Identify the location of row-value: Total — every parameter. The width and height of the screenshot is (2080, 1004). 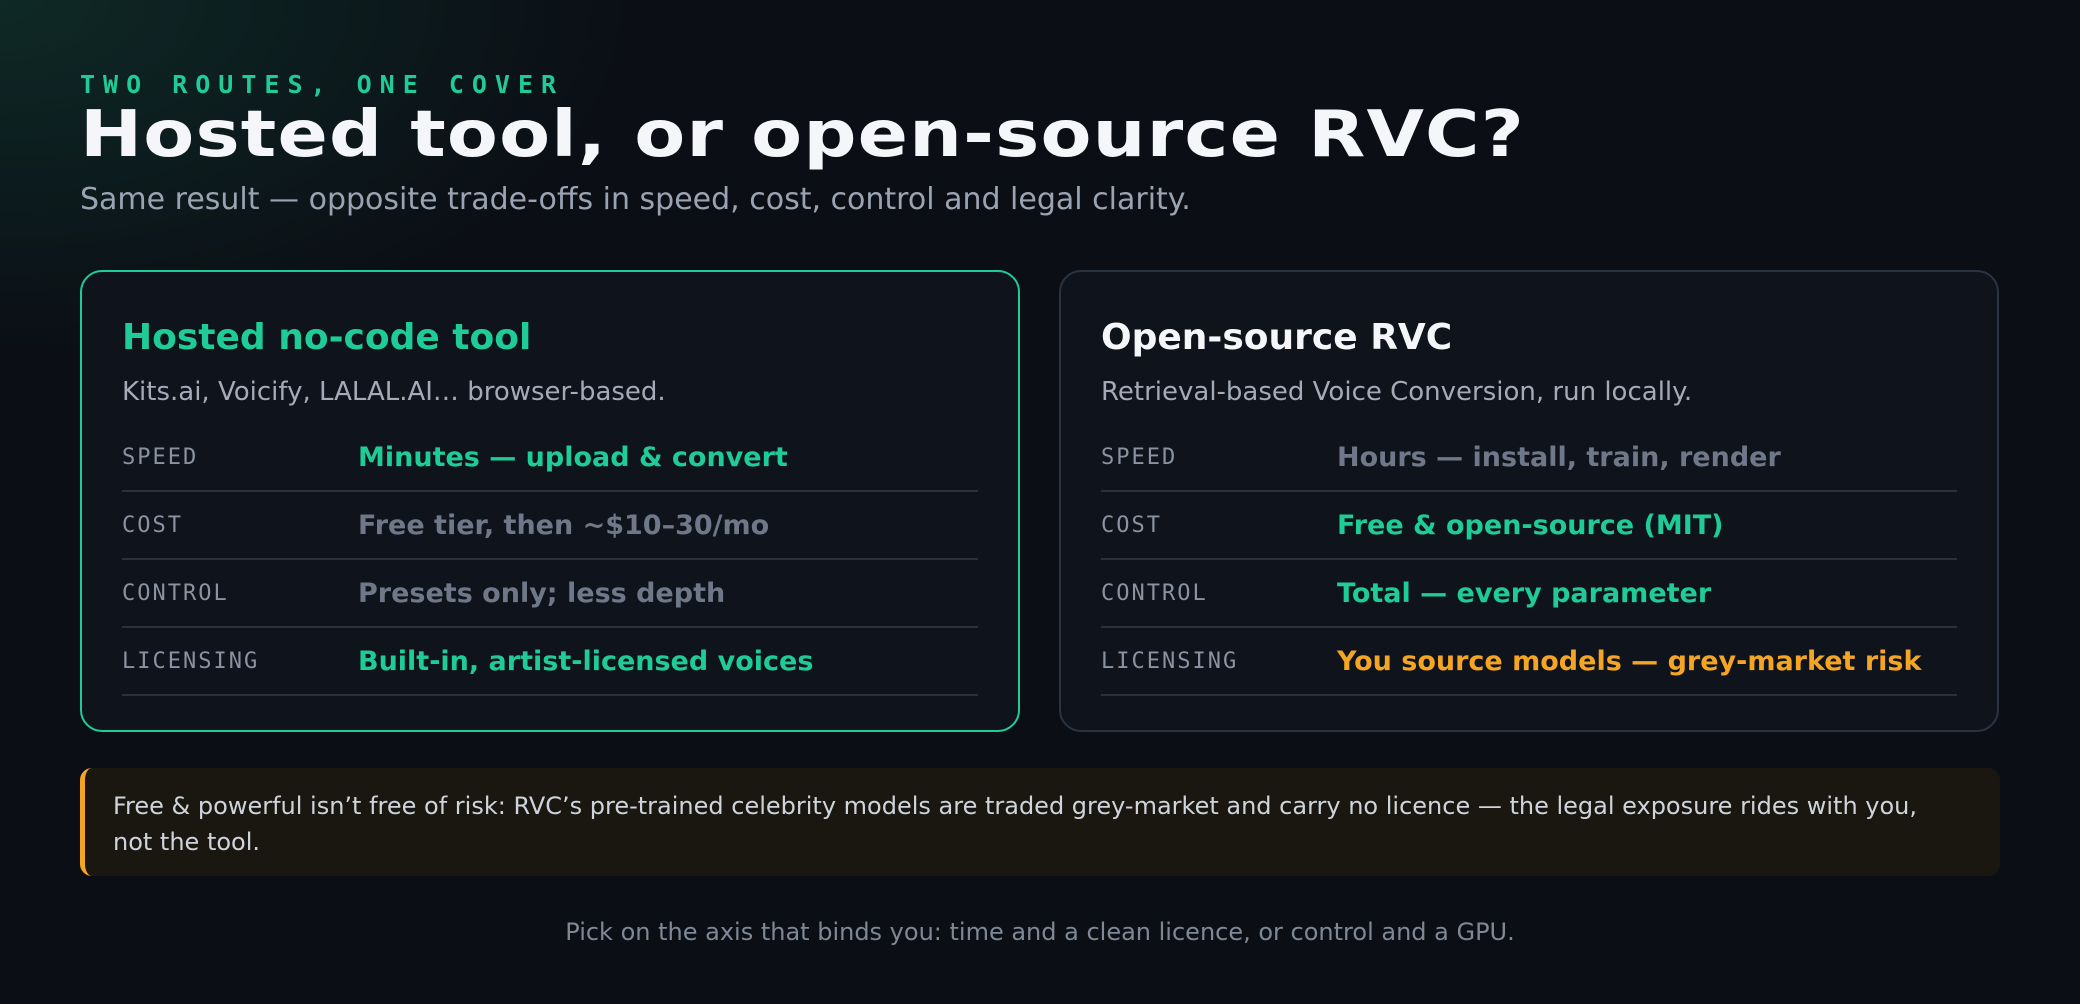
(1524, 593).